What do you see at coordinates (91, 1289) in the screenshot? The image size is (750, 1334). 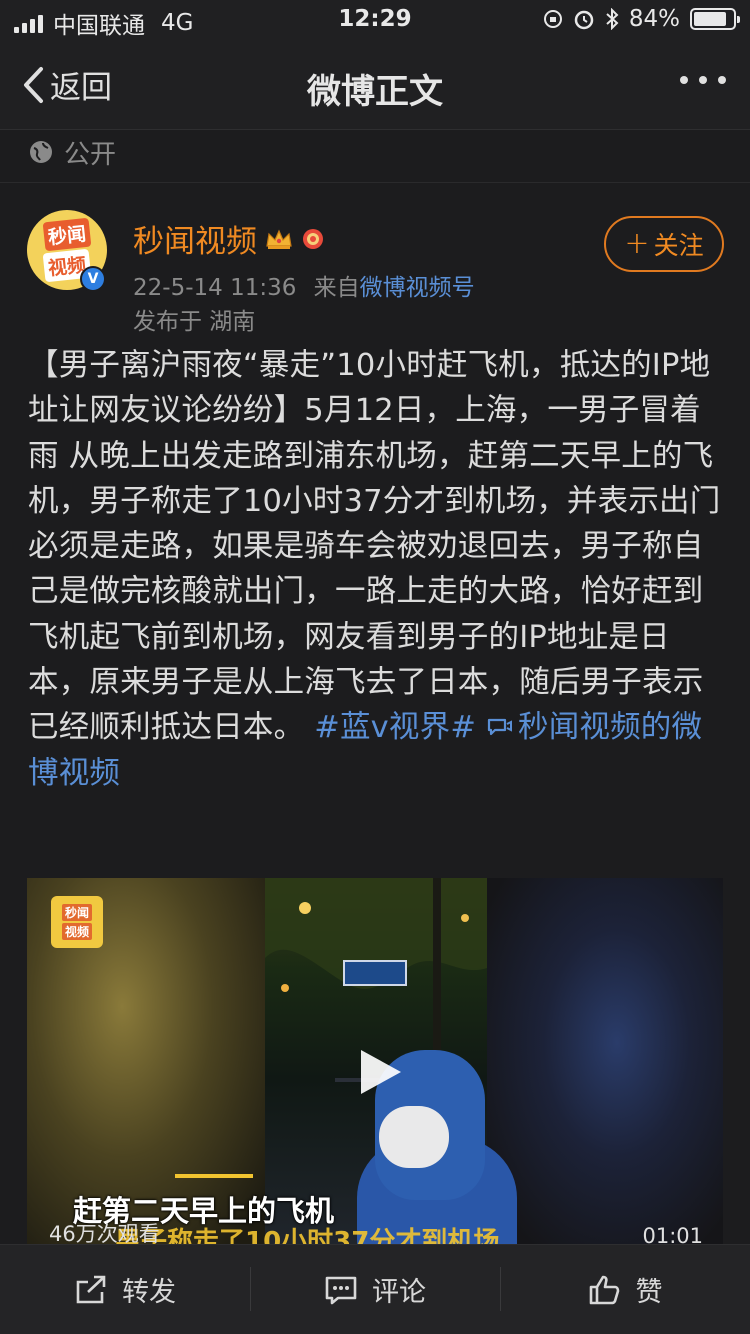 I see `repost-icon` at bounding box center [91, 1289].